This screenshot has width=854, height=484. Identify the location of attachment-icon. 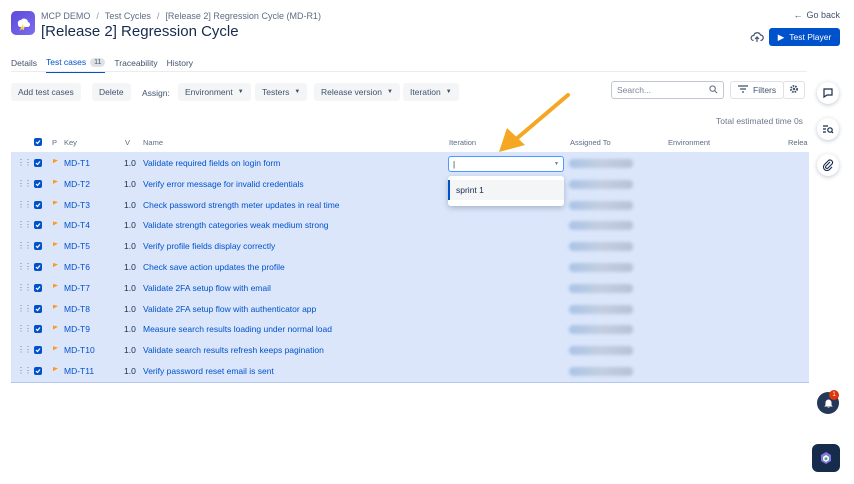
(828, 165).